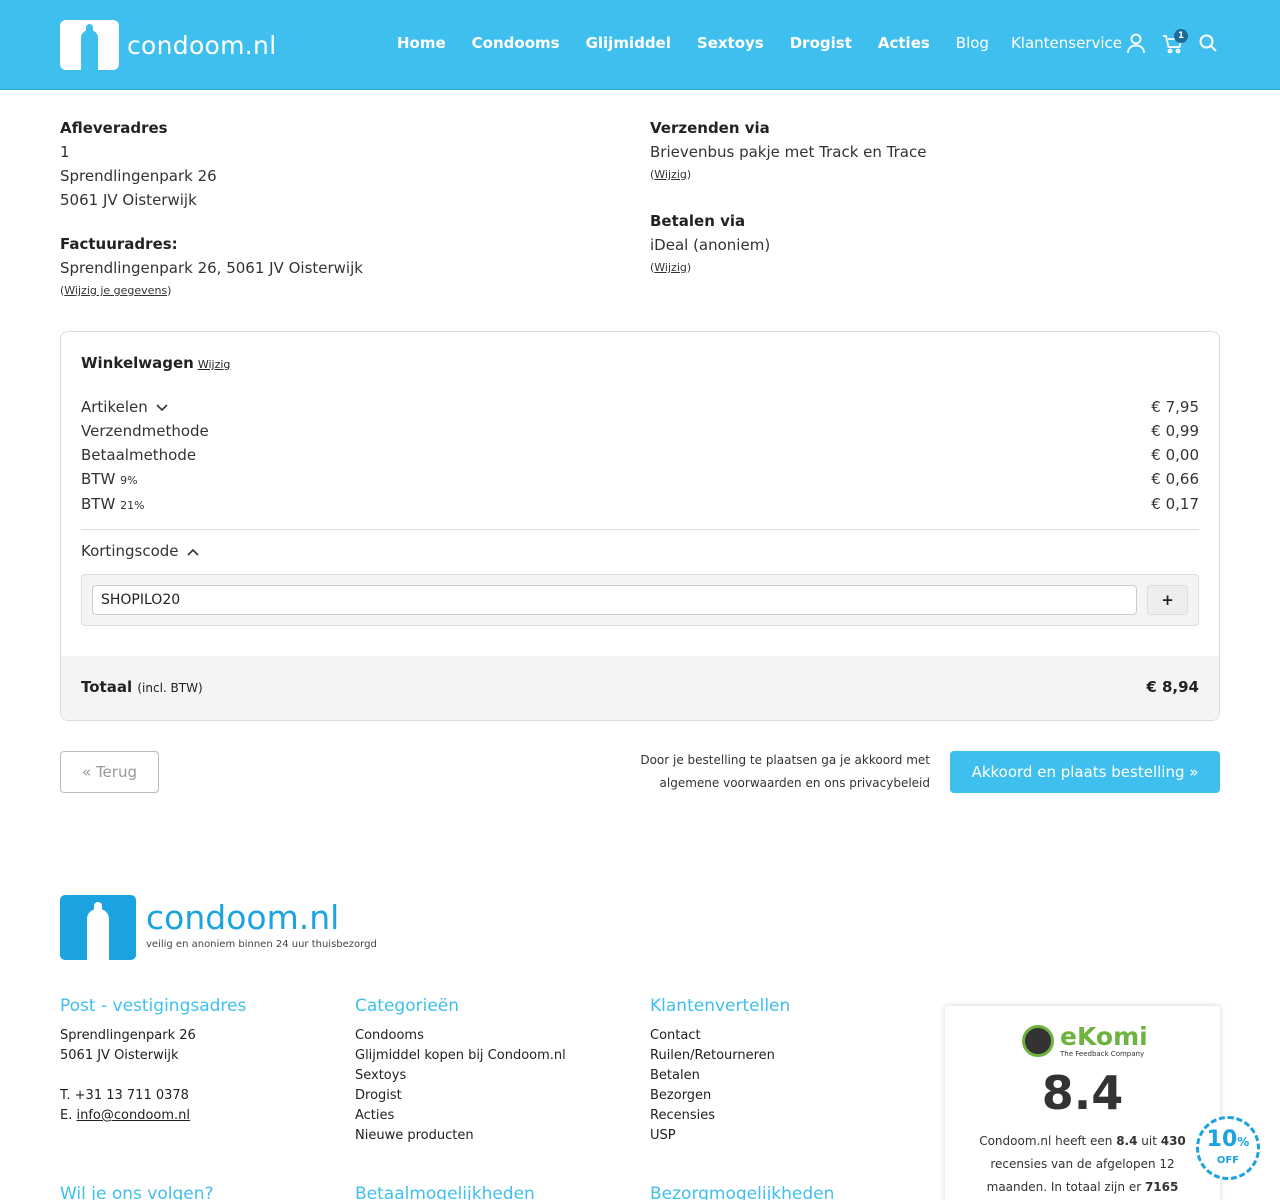  What do you see at coordinates (460, 1076) in the screenshot?
I see `footer-link-sextoys: Sextoys` at bounding box center [460, 1076].